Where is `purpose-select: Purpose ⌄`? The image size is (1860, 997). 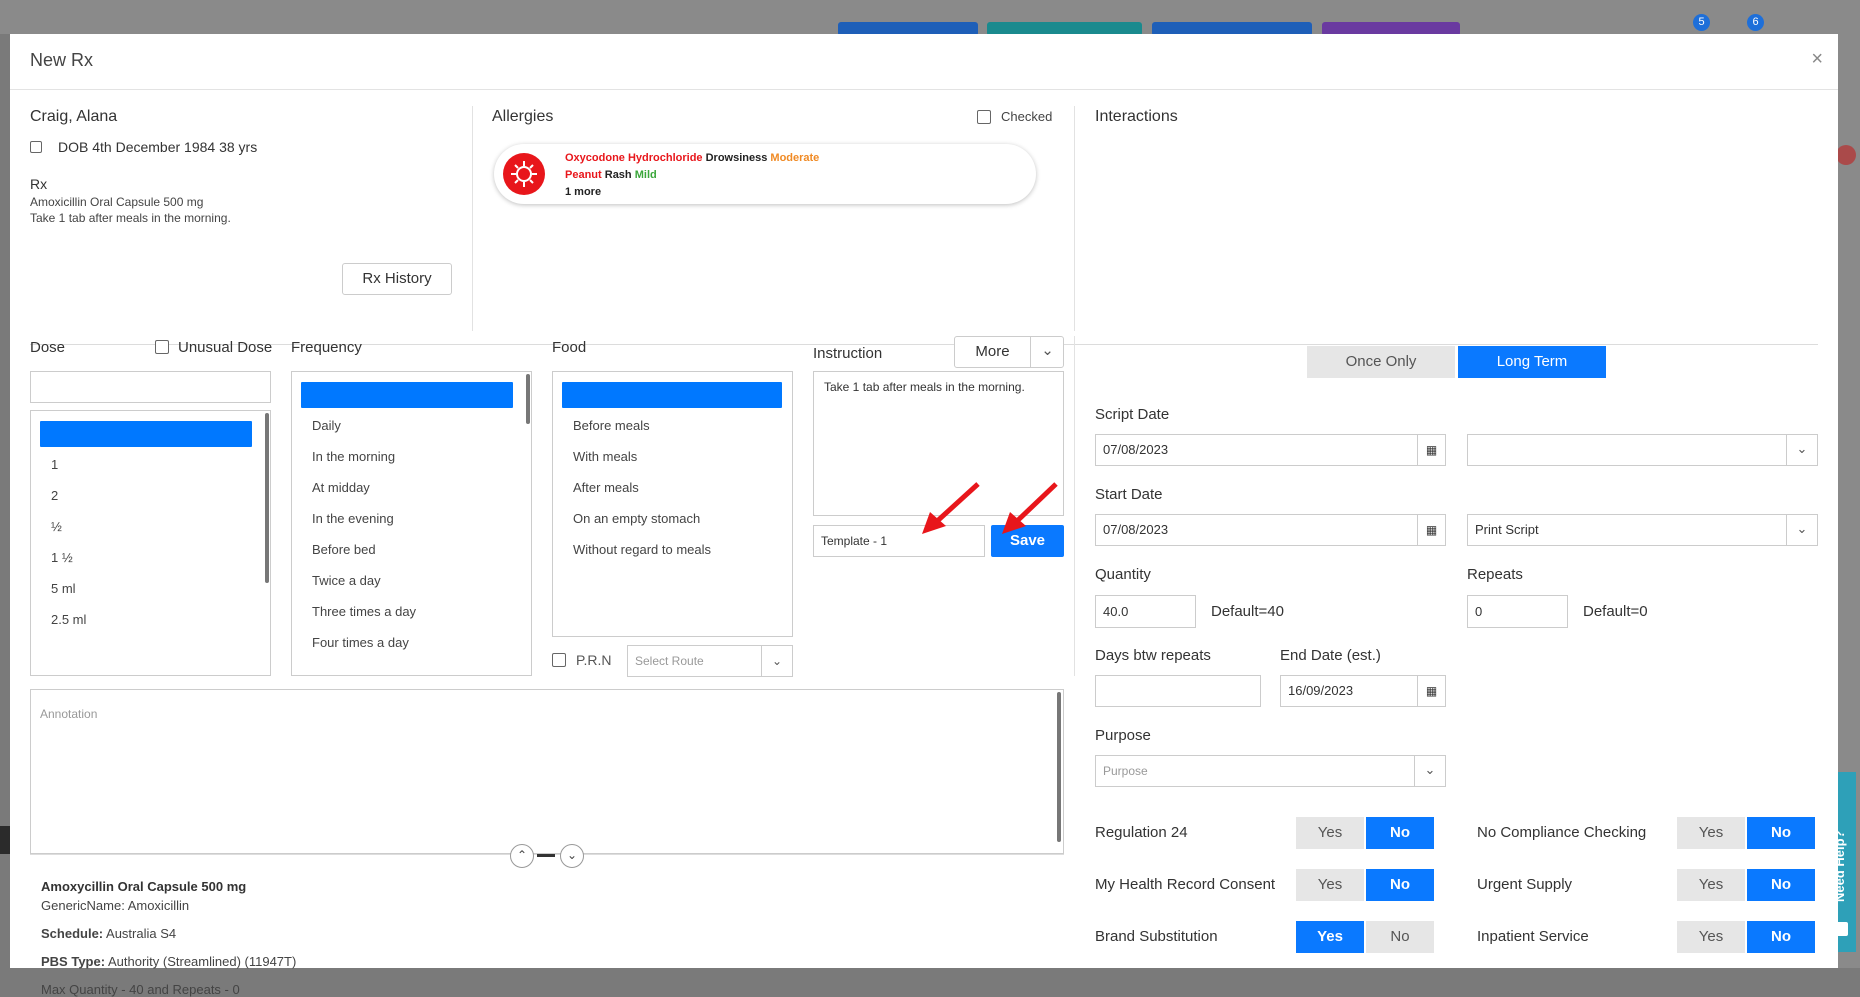 purpose-select: Purpose ⌄ is located at coordinates (1270, 771).